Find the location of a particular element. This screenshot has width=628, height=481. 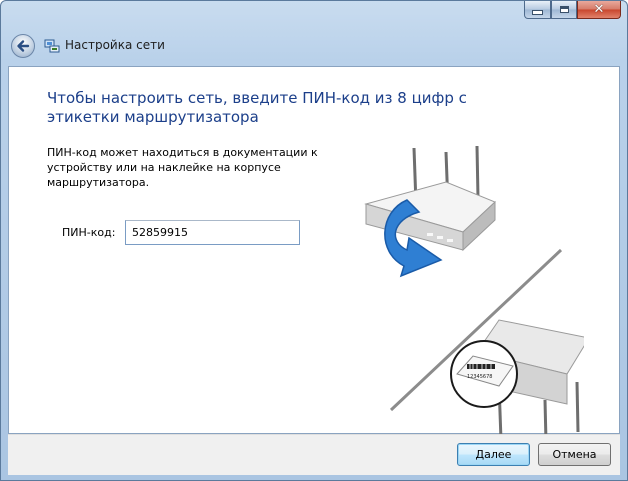

back-arrow-icon is located at coordinates (23, 46).